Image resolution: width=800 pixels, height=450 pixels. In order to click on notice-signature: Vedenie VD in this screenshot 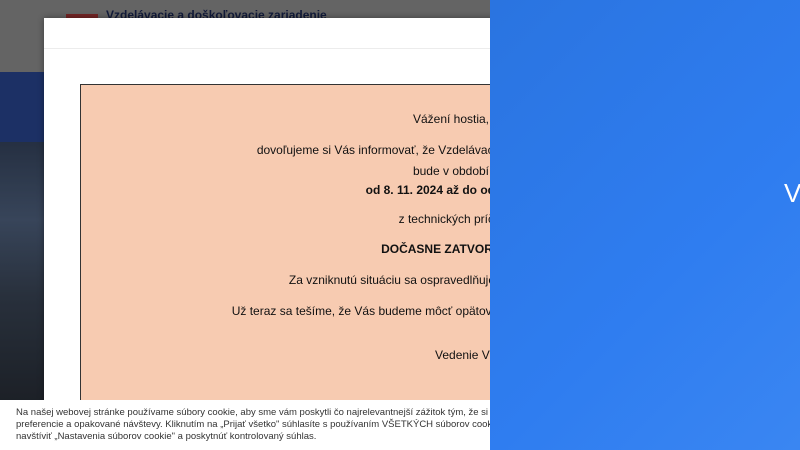, I will do `click(467, 355)`.